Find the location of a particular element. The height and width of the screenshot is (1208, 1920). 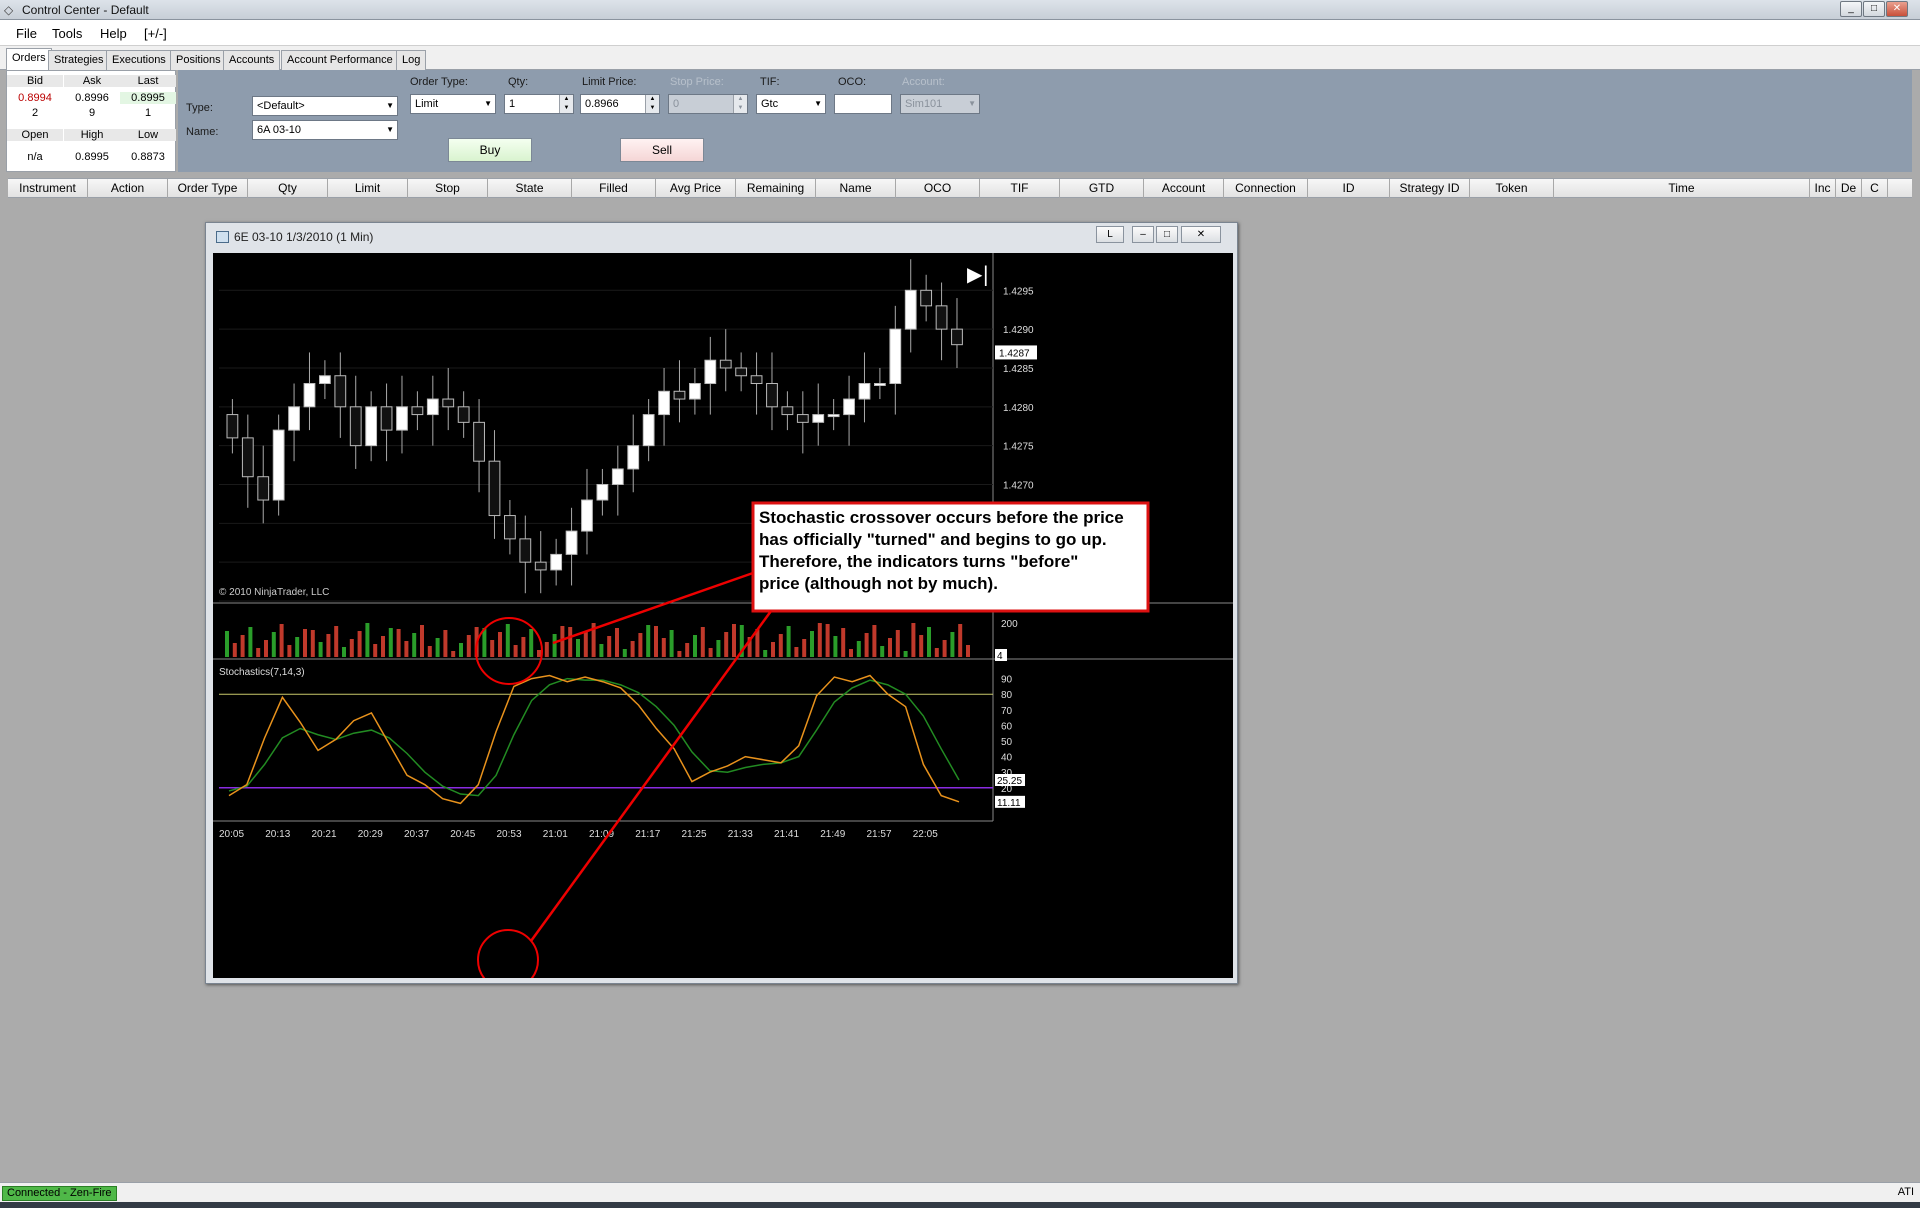

tab-orders: Orders is located at coordinates (29, 59).